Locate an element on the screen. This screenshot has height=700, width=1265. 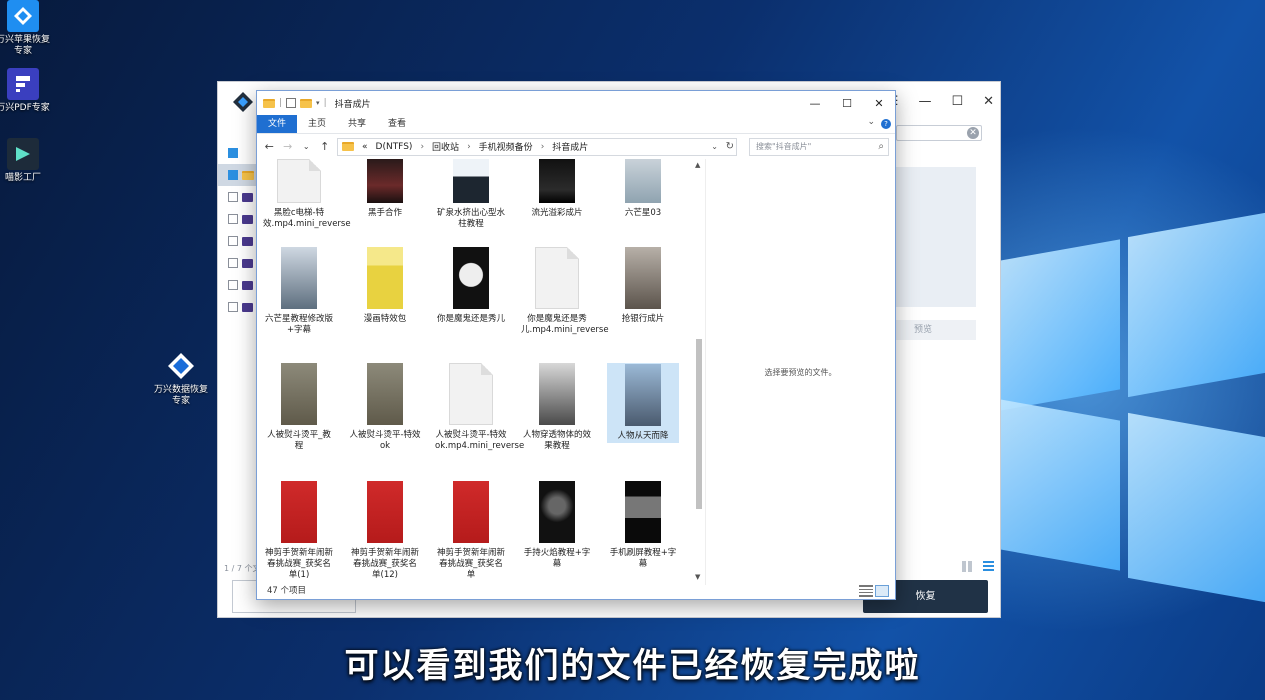
tab-share: 共享 is located at coordinates (357, 124).